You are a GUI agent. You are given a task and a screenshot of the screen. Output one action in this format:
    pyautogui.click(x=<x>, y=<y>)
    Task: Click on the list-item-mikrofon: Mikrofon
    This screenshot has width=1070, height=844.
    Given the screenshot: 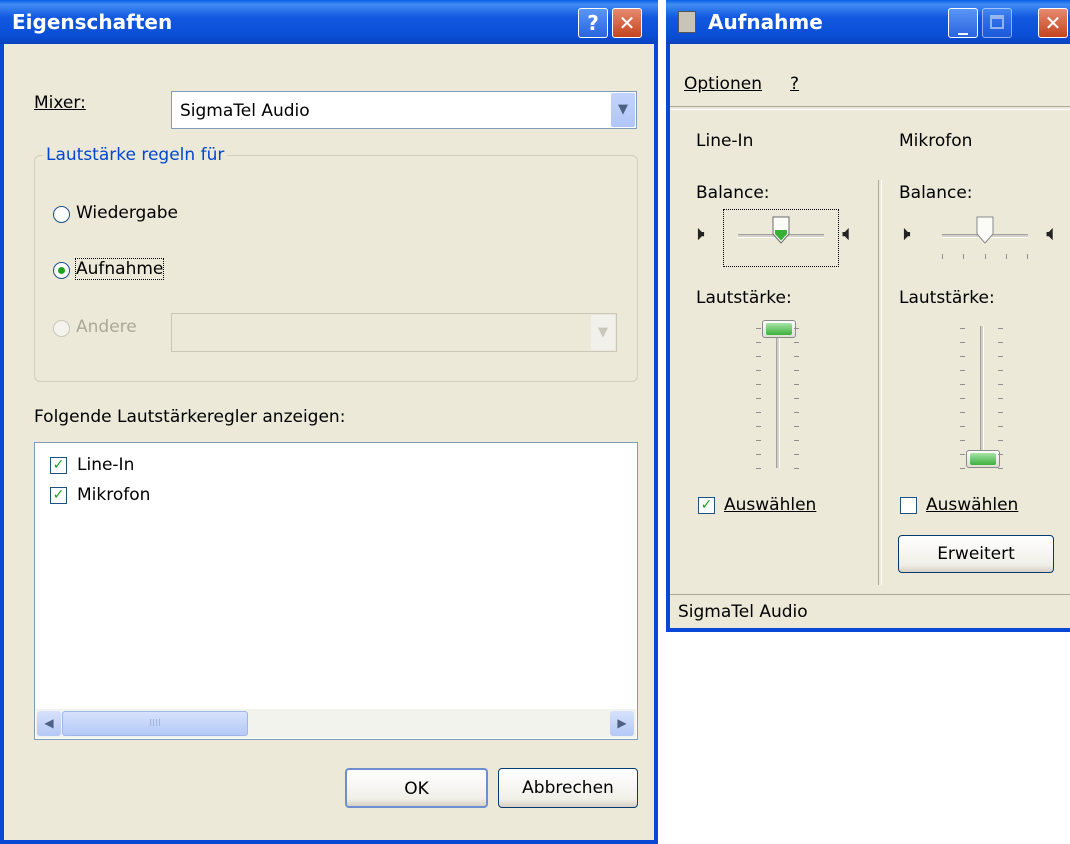 What is the action you would take?
    pyautogui.click(x=113, y=495)
    